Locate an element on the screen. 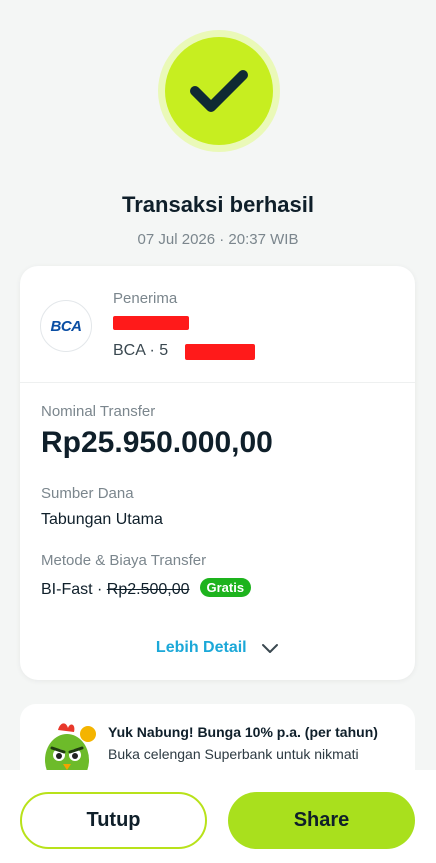 This screenshot has width=436, height=863. source-label: Sumber Dana is located at coordinates (87, 493).